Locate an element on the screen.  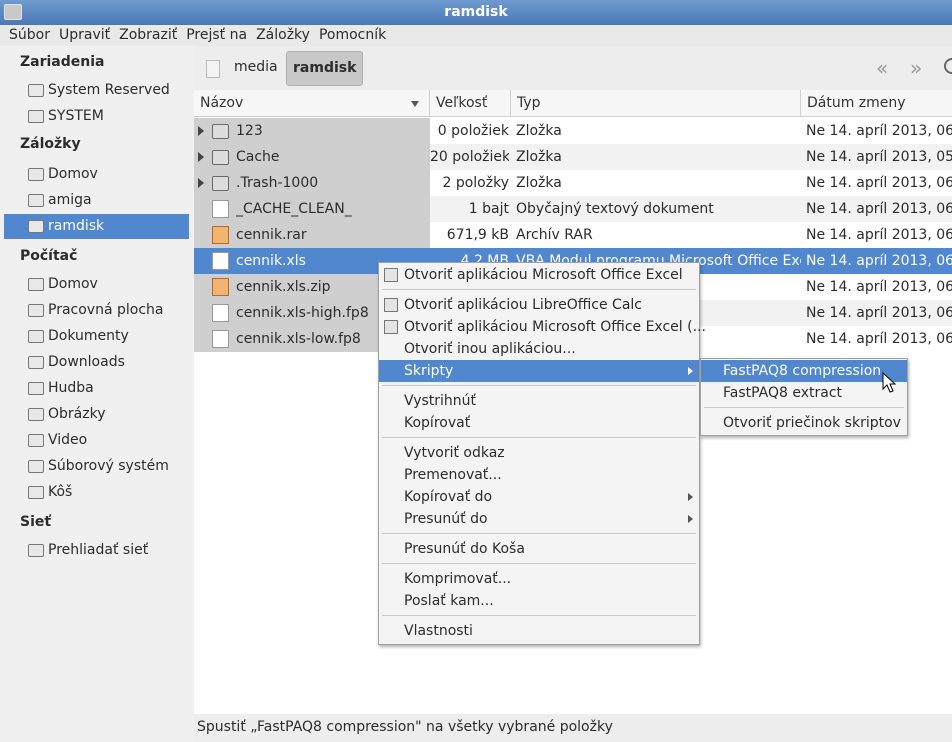
sidebar-item-system: SYSTEM is located at coordinates (96, 116).